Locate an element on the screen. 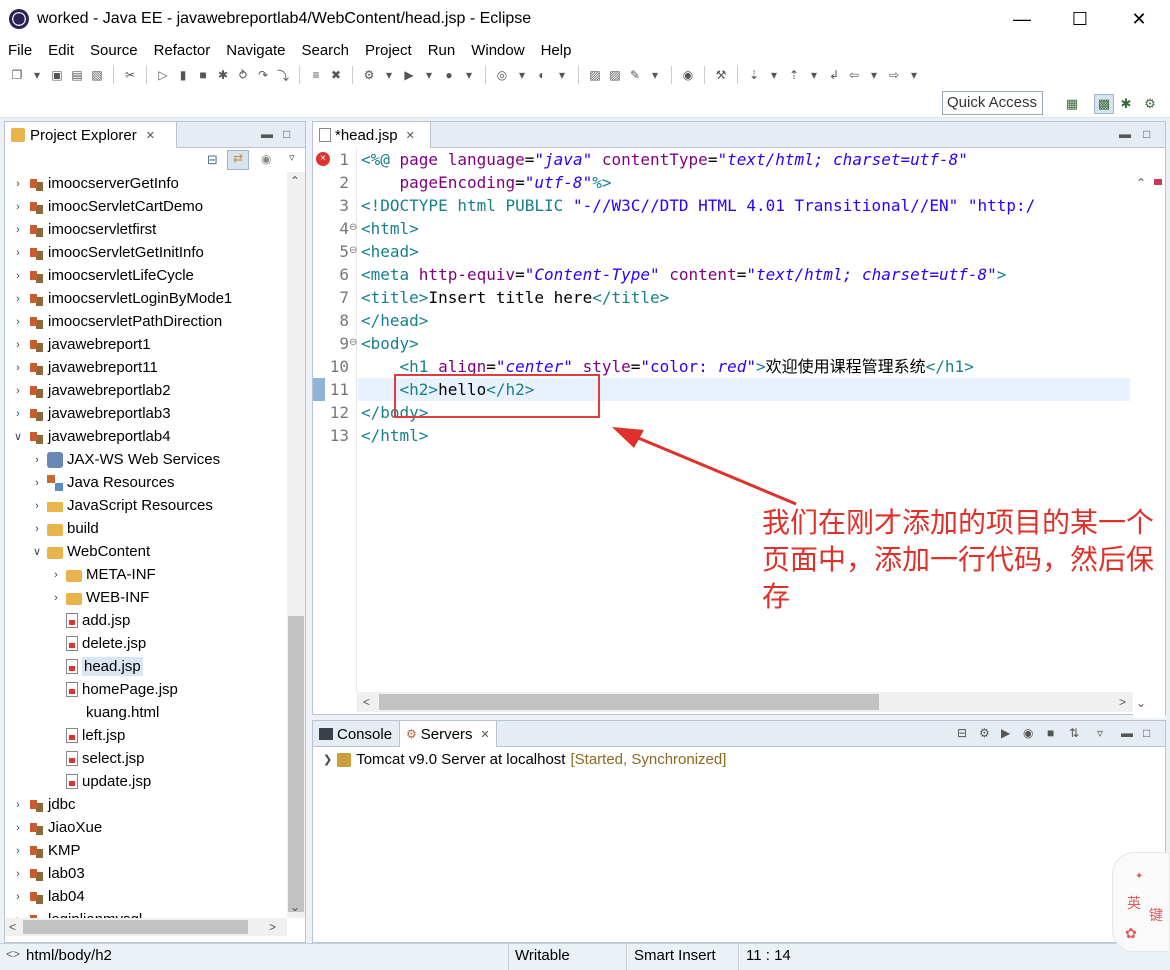  menu-refactor: Refactor is located at coordinates (182, 50).